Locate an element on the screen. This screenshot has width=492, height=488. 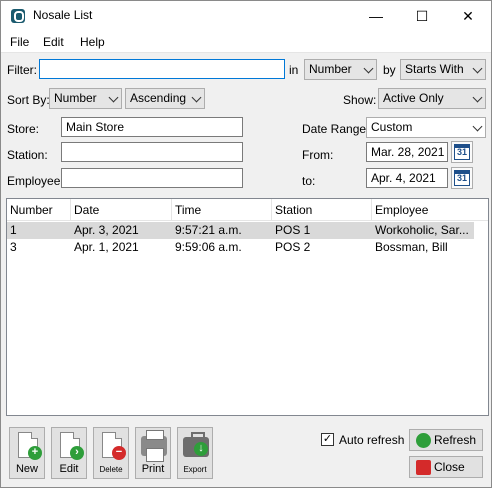
close-button: Close is located at coordinates (446, 467).